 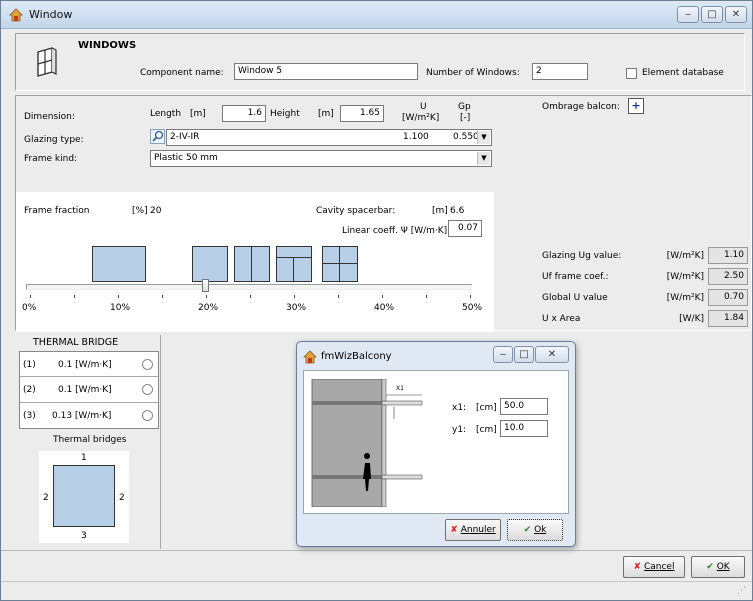 What do you see at coordinates (84, 536) in the screenshot?
I see `side-bottom-label: 3` at bounding box center [84, 536].